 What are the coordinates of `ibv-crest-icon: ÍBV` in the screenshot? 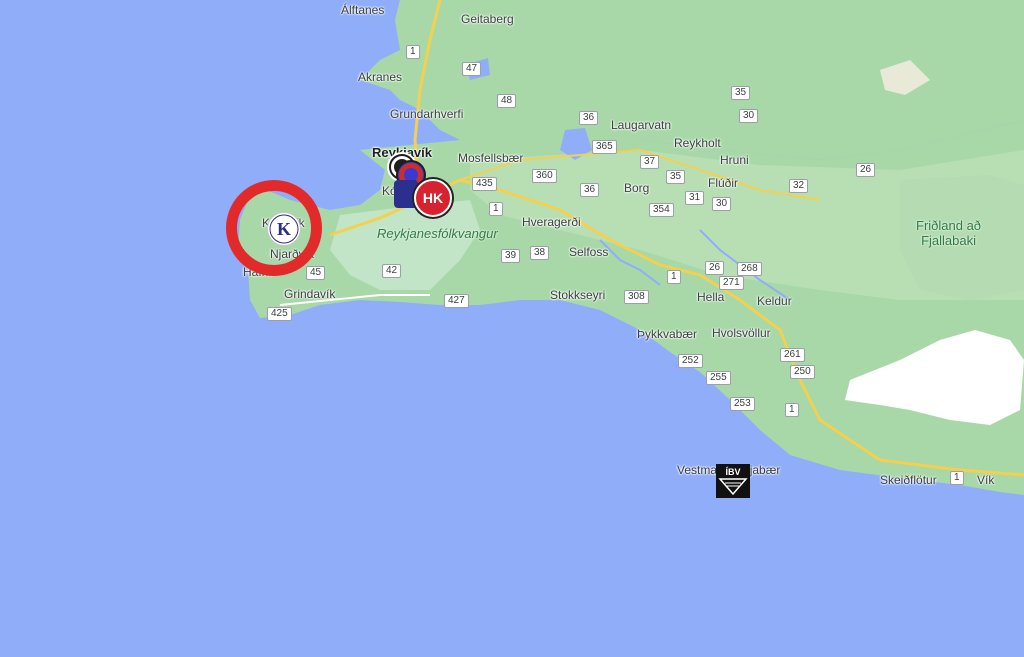 It's located at (733, 481).